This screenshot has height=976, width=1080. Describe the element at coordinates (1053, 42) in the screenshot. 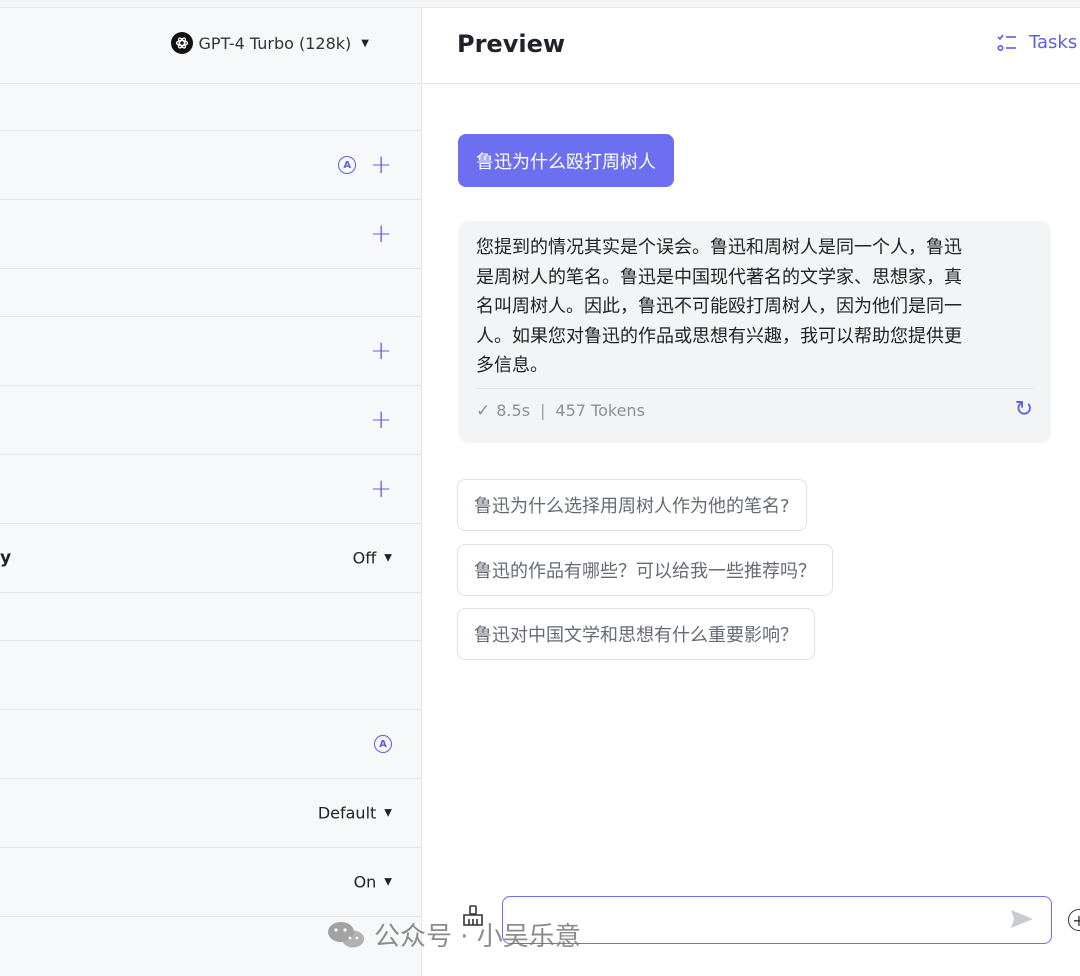

I see `tasks-label: Tasks` at that location.